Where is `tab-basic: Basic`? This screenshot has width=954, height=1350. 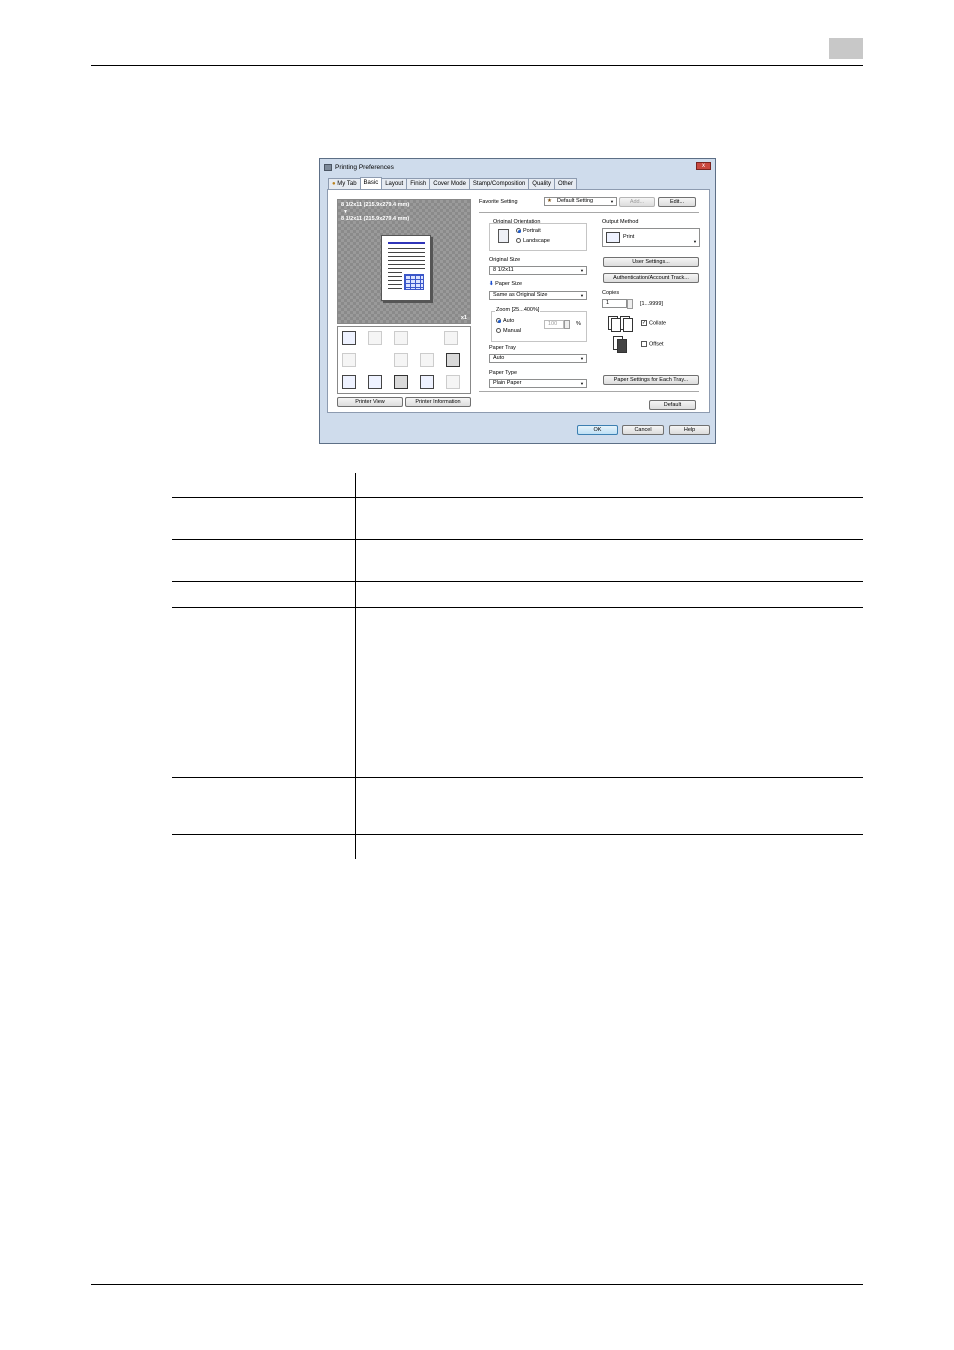 tab-basic: Basic is located at coordinates (371, 183).